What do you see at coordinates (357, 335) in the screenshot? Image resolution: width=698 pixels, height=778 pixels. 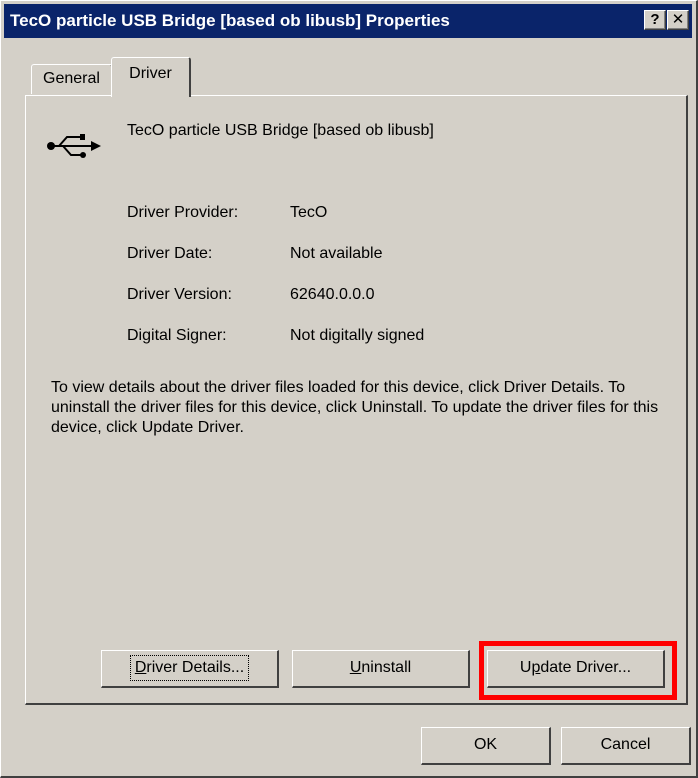 I see `digital-signer-value: Not digitally signed` at bounding box center [357, 335].